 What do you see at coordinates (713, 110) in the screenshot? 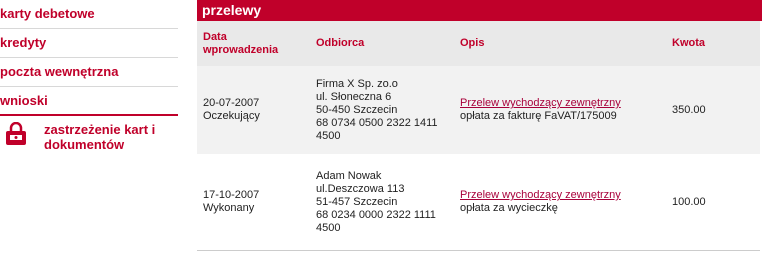
I see `amount-cell: 350.00` at bounding box center [713, 110].